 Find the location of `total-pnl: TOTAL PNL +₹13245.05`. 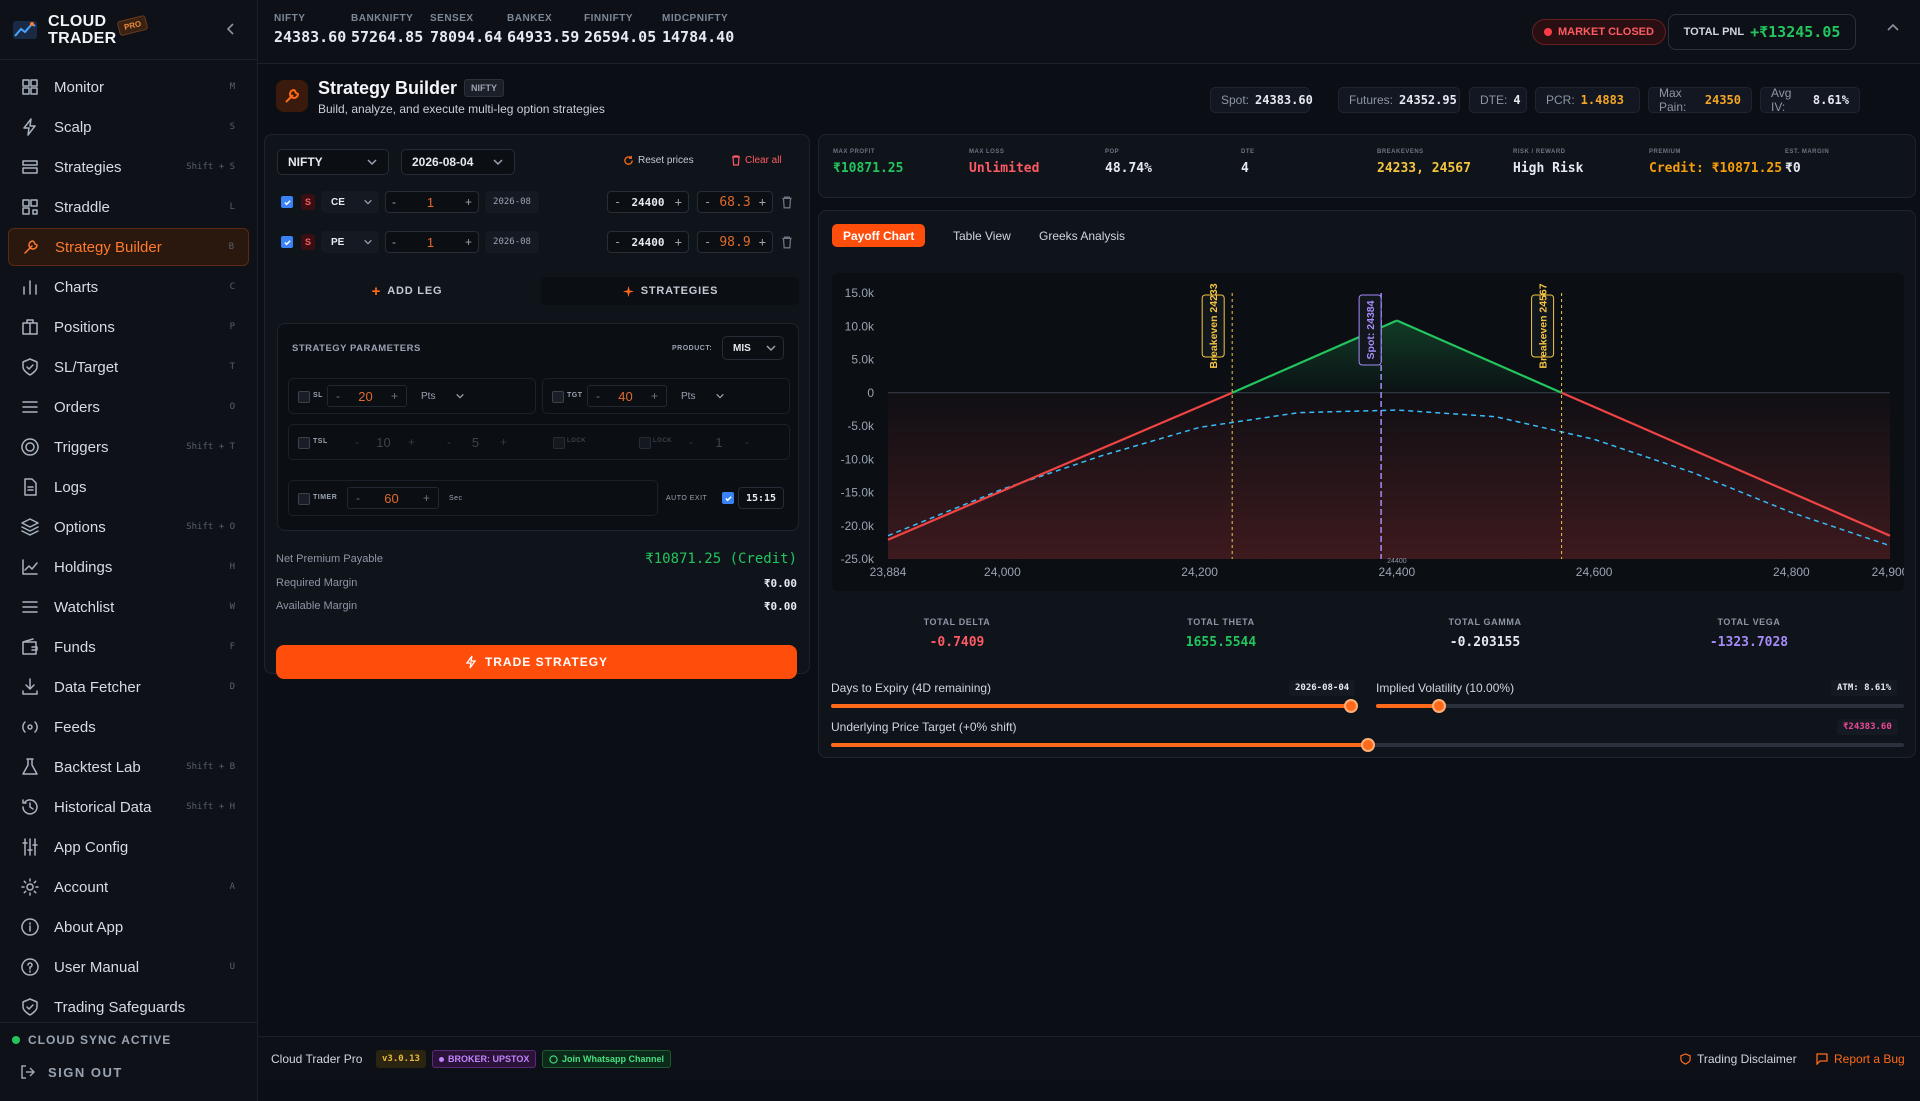

total-pnl: TOTAL PNL +₹13245.05 is located at coordinates (1762, 32).